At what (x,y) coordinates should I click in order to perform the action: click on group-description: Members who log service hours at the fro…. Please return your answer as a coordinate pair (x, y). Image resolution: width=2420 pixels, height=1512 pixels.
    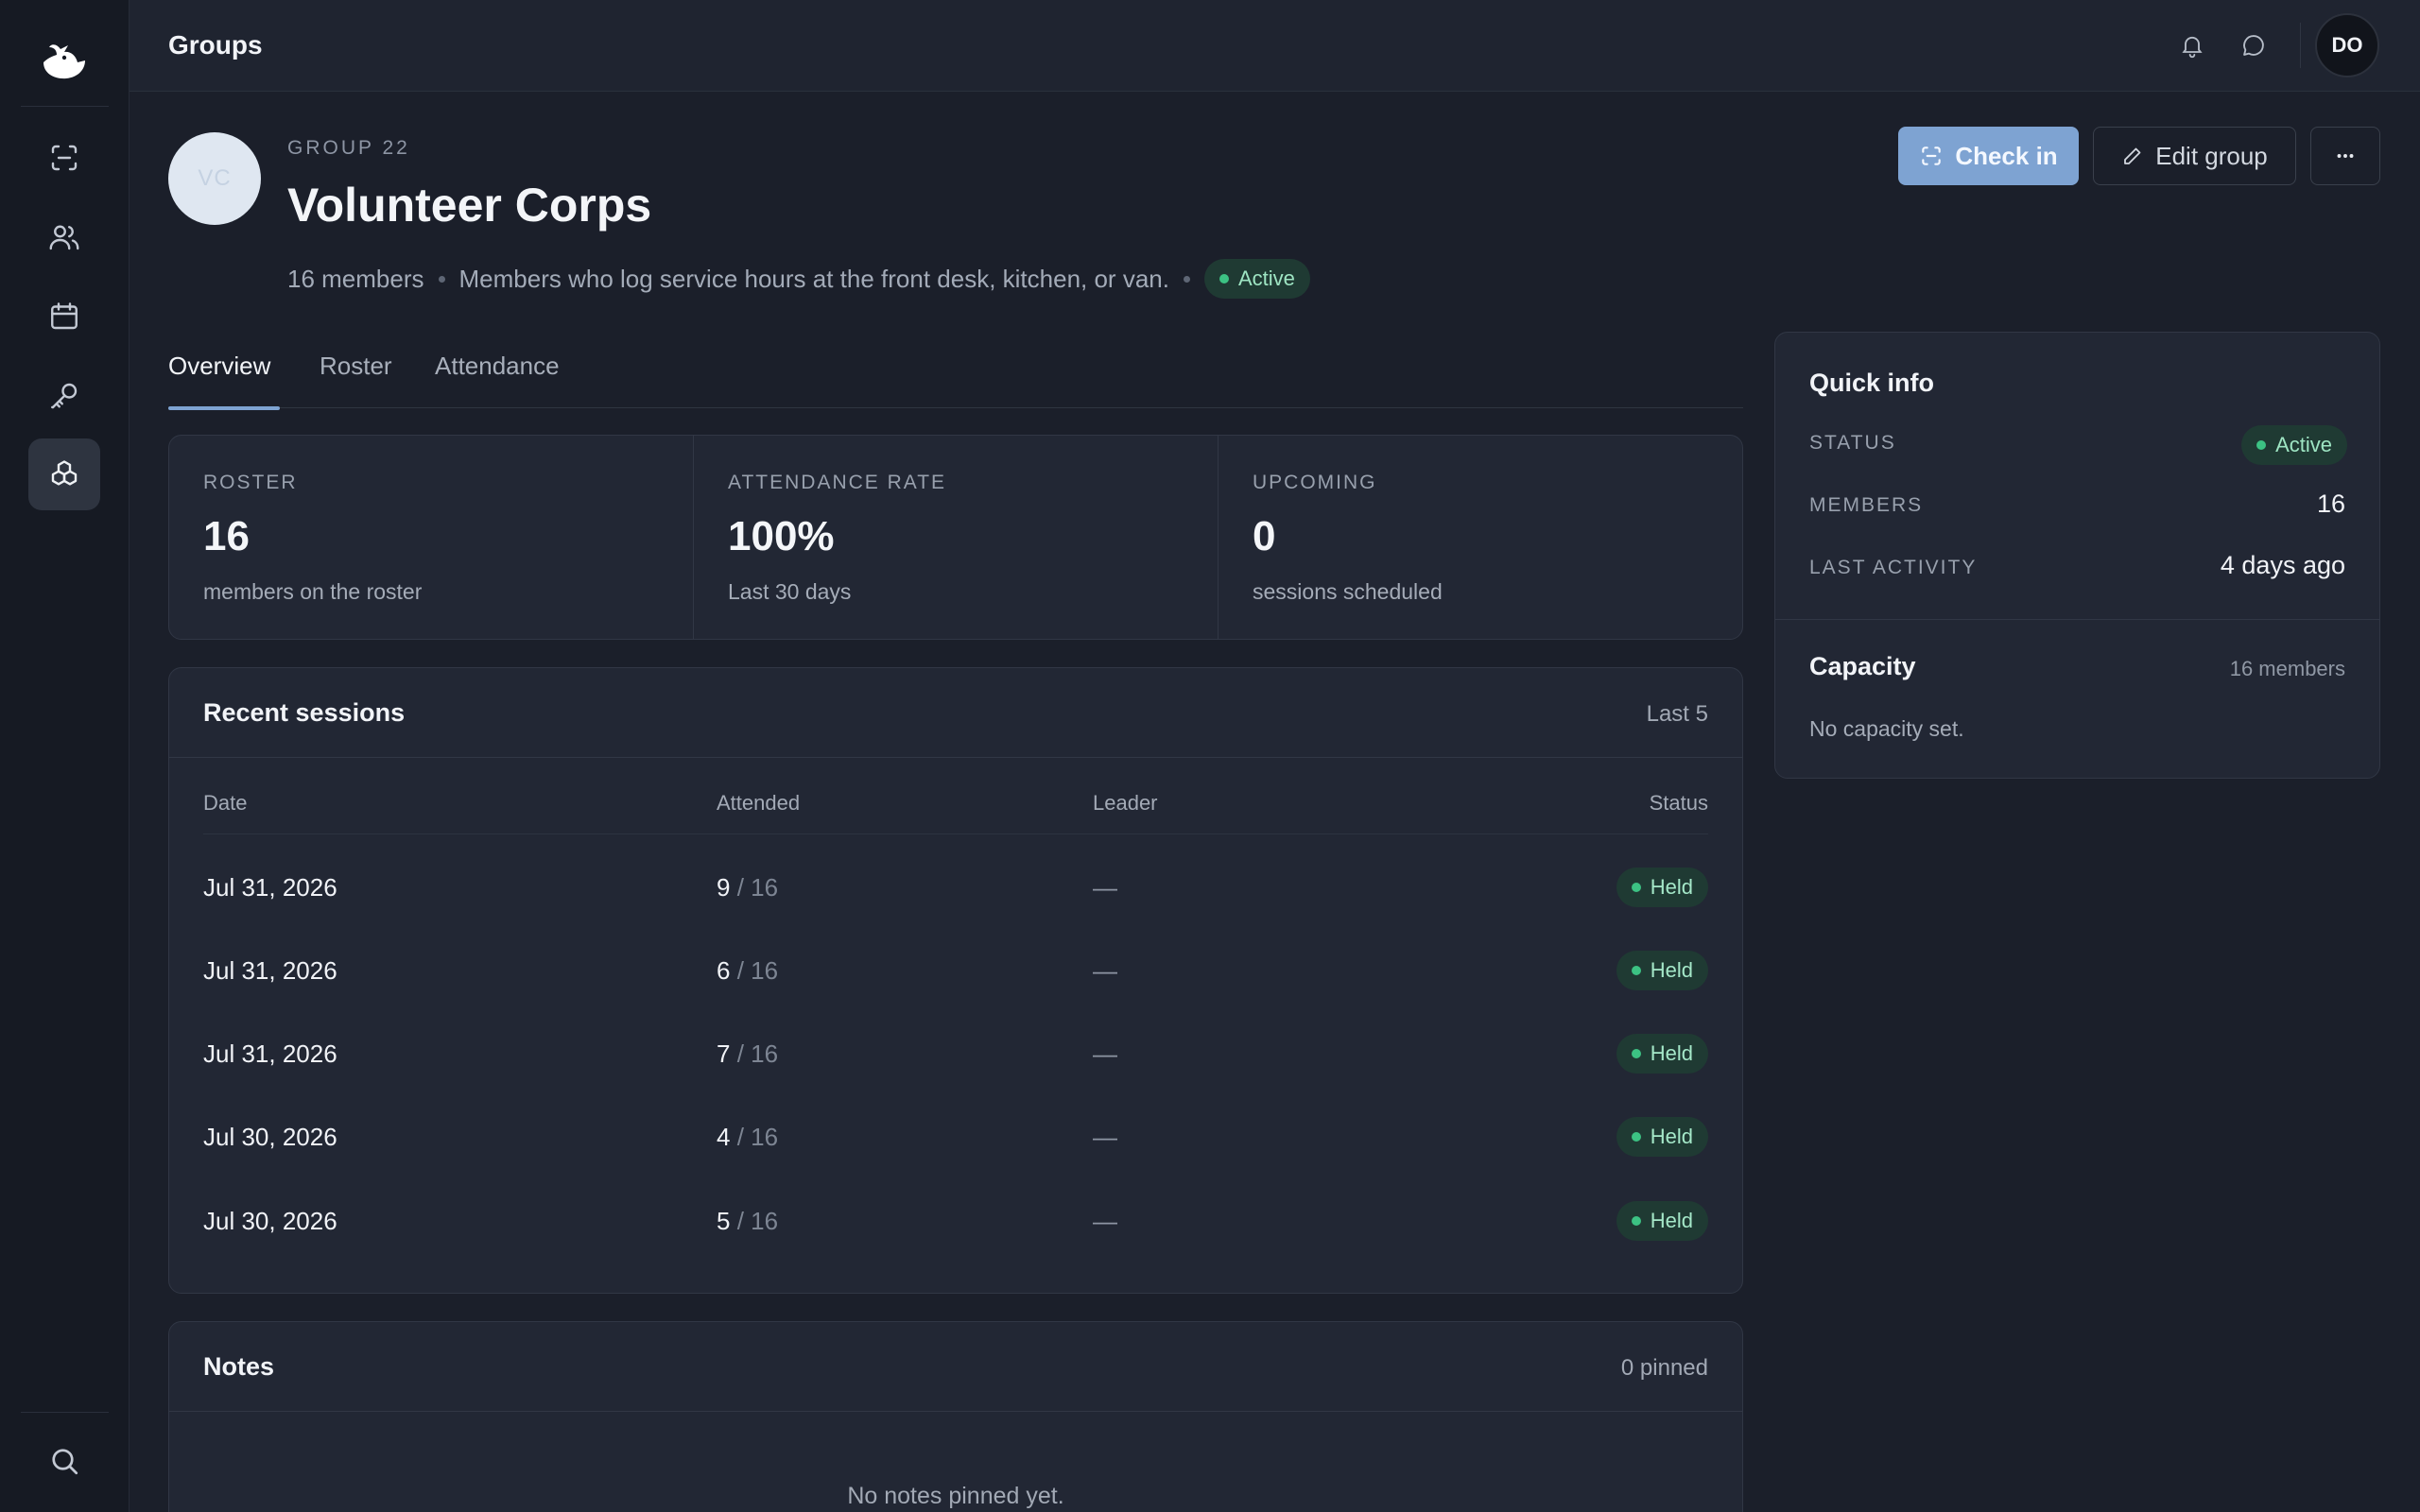
    Looking at the image, I should click on (813, 278).